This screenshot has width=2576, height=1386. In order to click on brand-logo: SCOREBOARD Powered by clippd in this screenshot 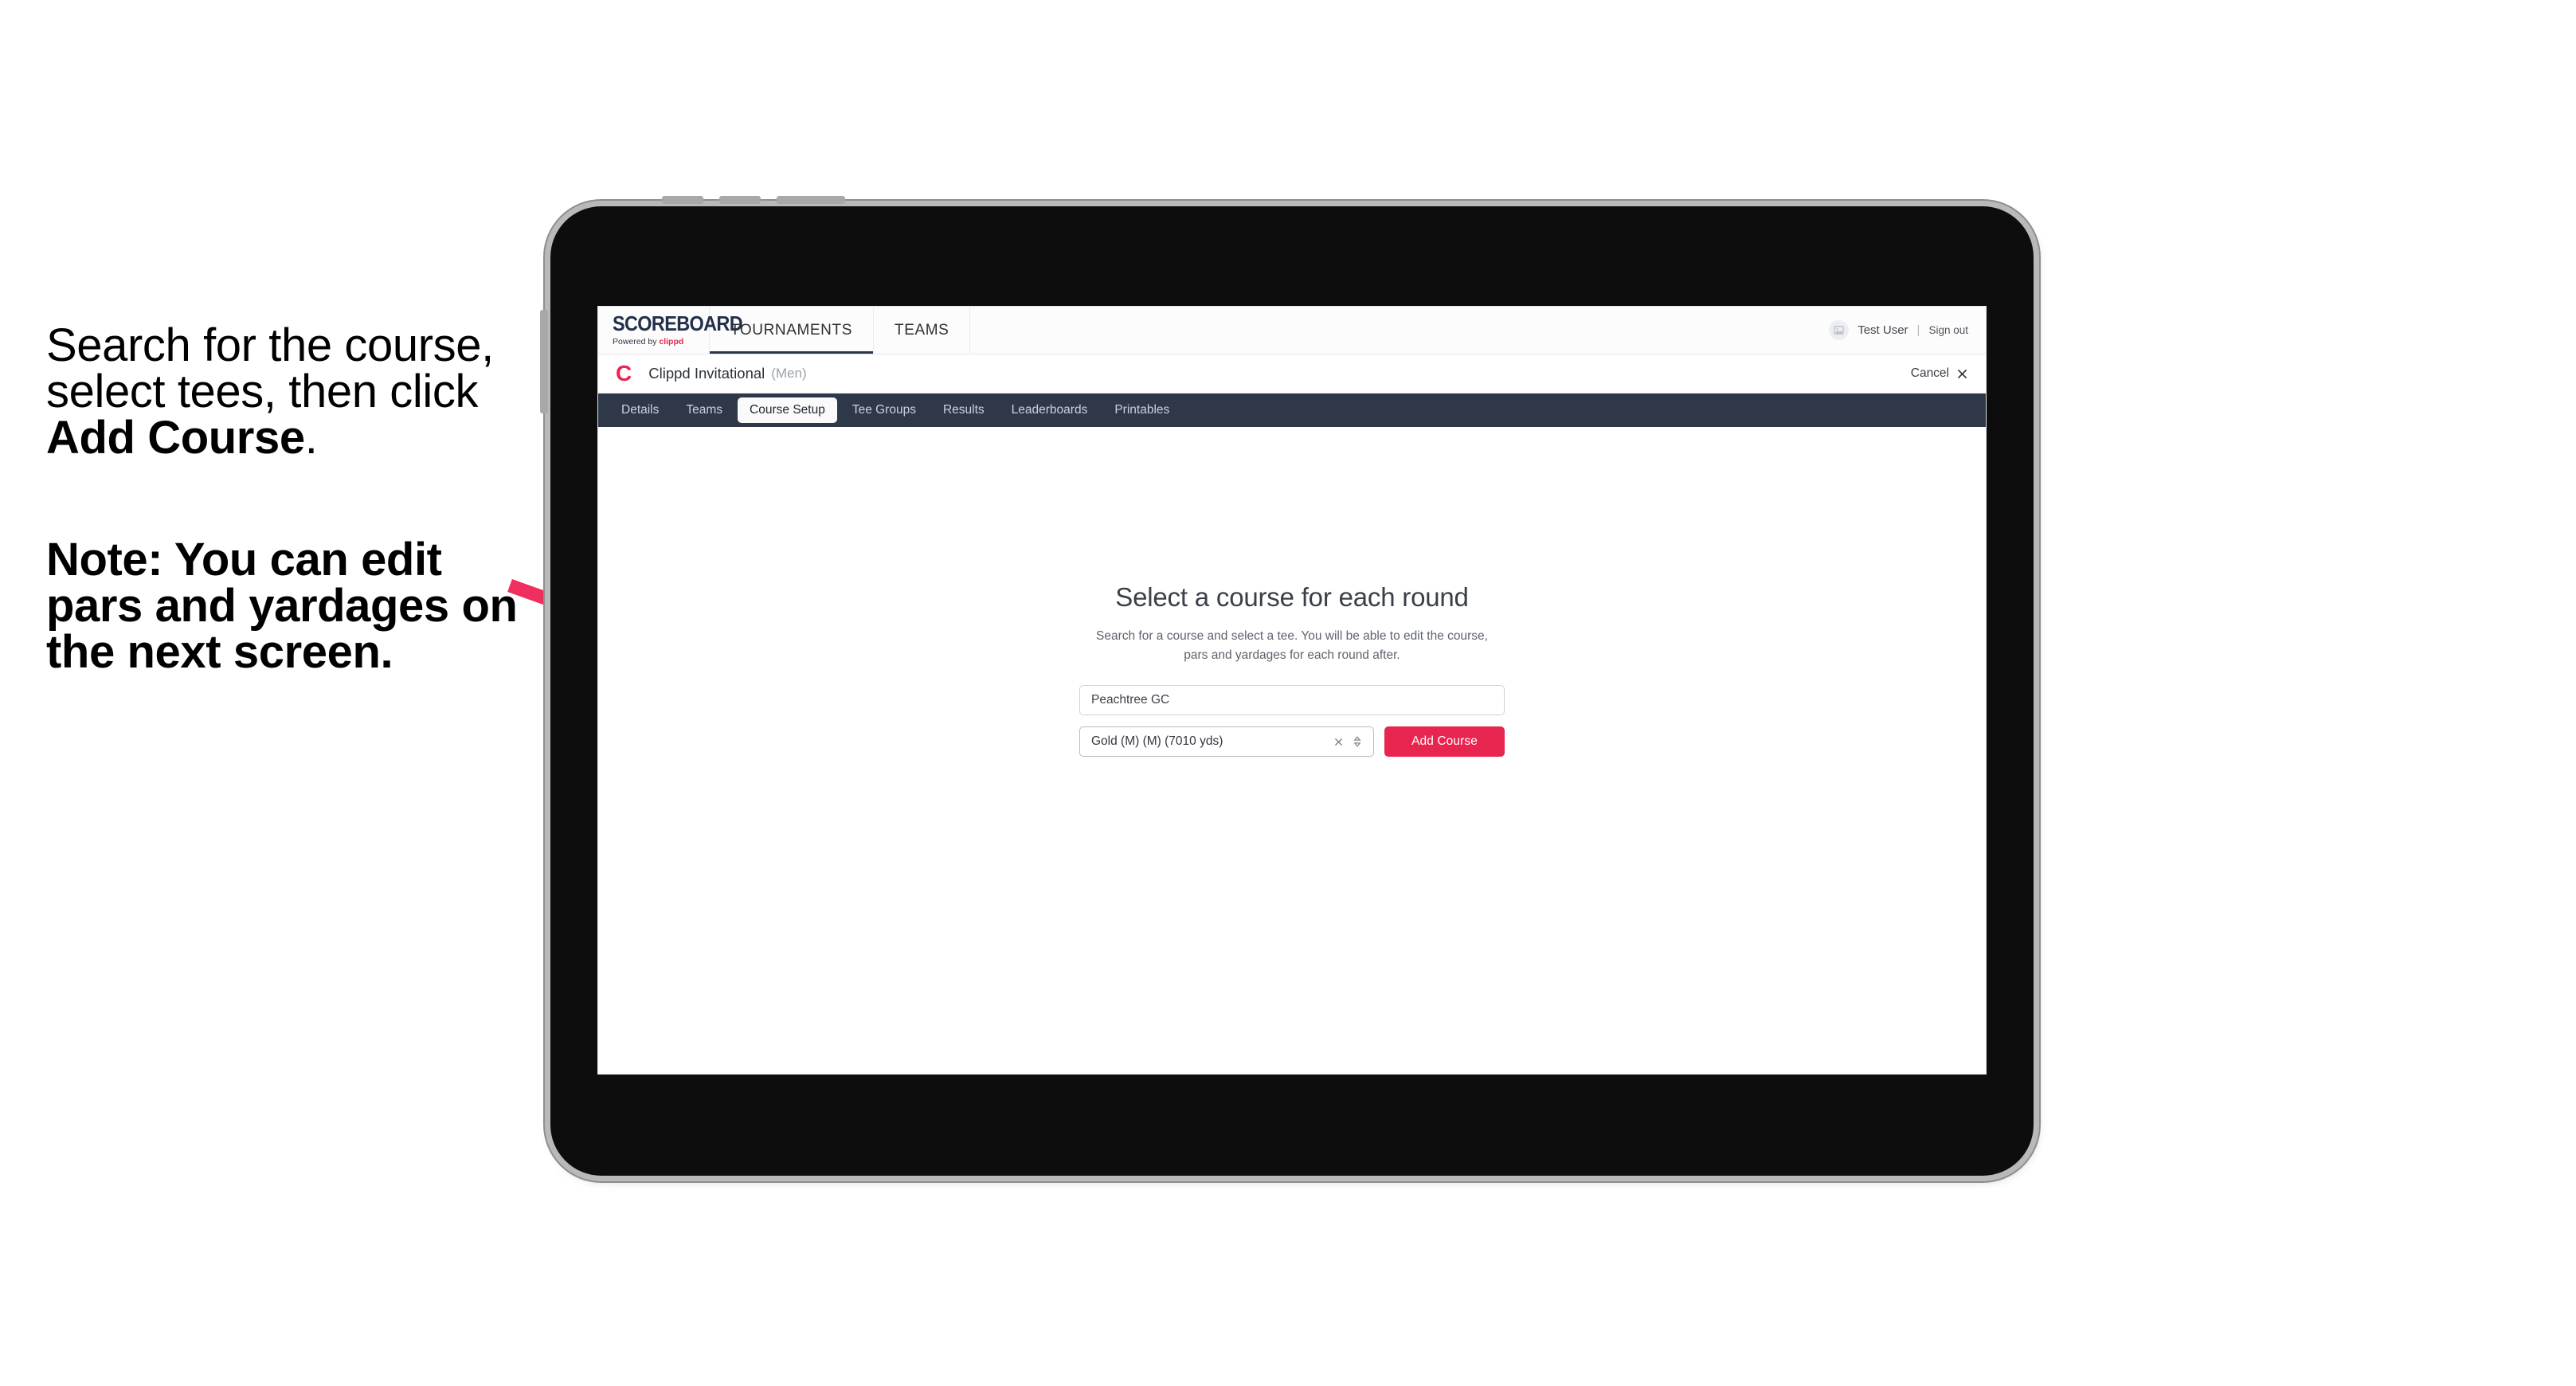, I will do `click(670, 330)`.